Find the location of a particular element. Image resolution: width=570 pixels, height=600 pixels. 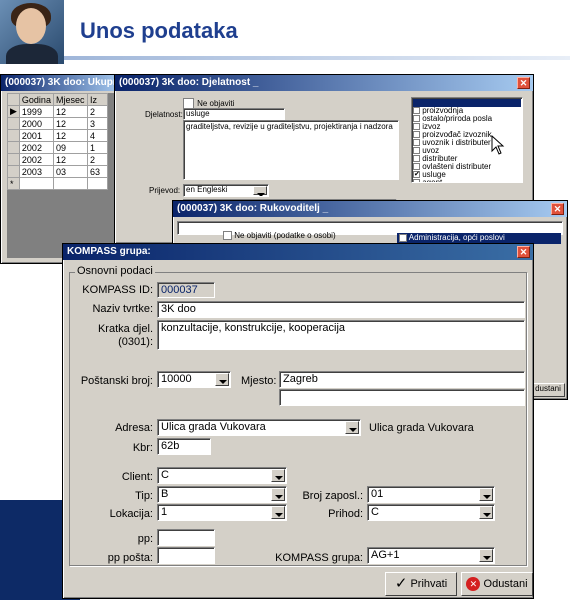

new-row: * is located at coordinates (57, 183).